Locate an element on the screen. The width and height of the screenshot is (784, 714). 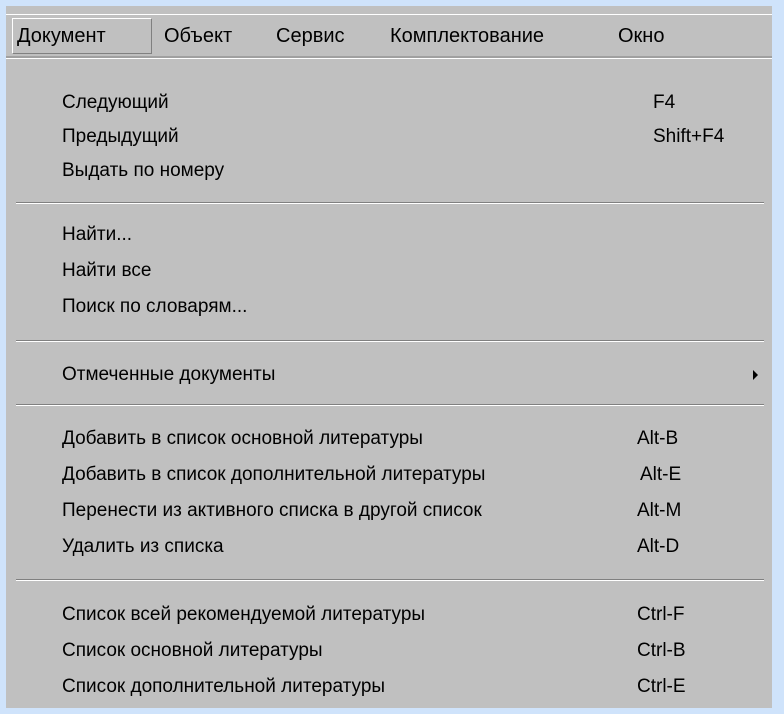
menu-item-label: Список всей рекомендуемой литературы is located at coordinates (244, 614).